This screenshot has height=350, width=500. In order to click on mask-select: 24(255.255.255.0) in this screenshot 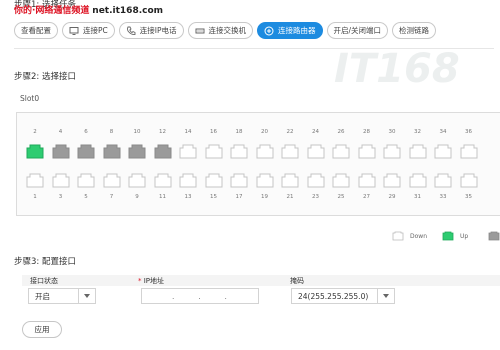, I will do `click(343, 296)`.